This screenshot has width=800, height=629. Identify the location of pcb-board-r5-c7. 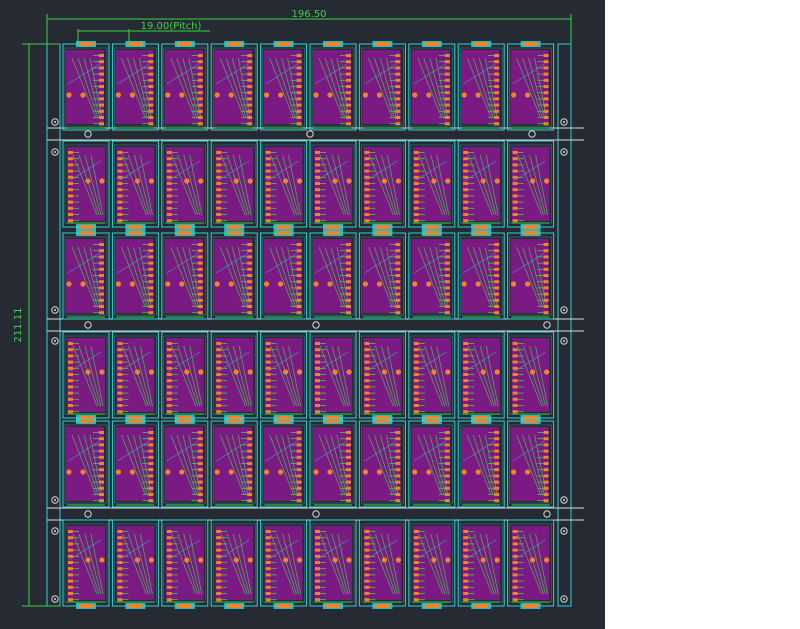
(382, 463).